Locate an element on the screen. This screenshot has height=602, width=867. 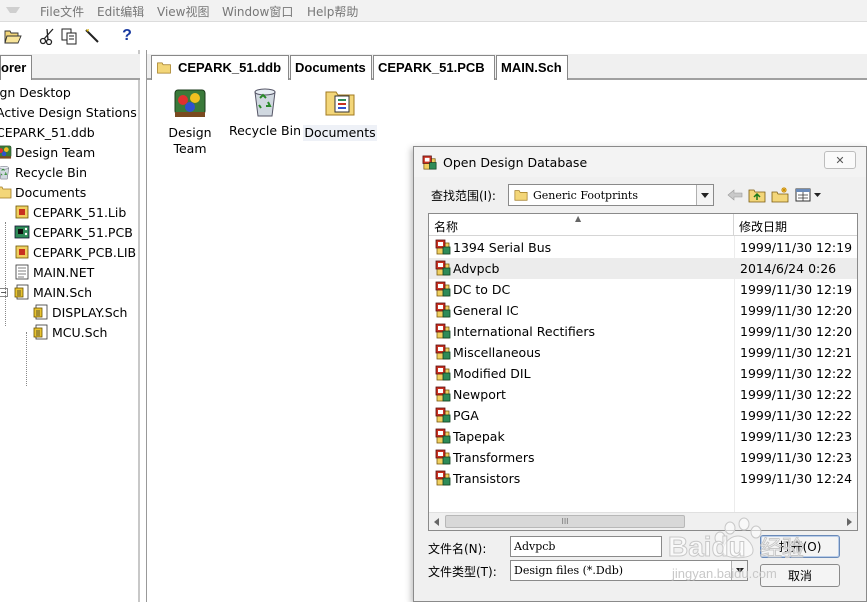
file-modified-date: 1999/11/30 12:24 is located at coordinates (796, 478).